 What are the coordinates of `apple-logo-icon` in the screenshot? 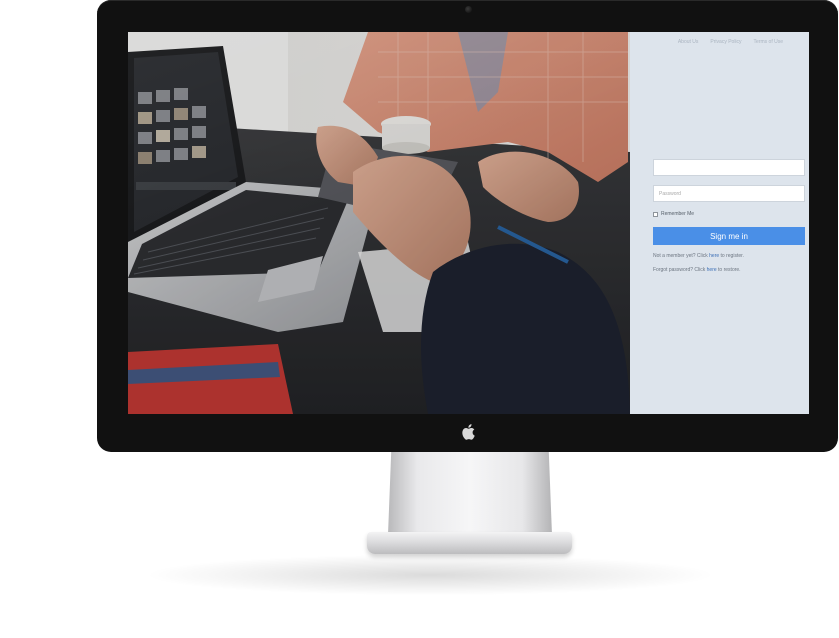 It's located at (468, 432).